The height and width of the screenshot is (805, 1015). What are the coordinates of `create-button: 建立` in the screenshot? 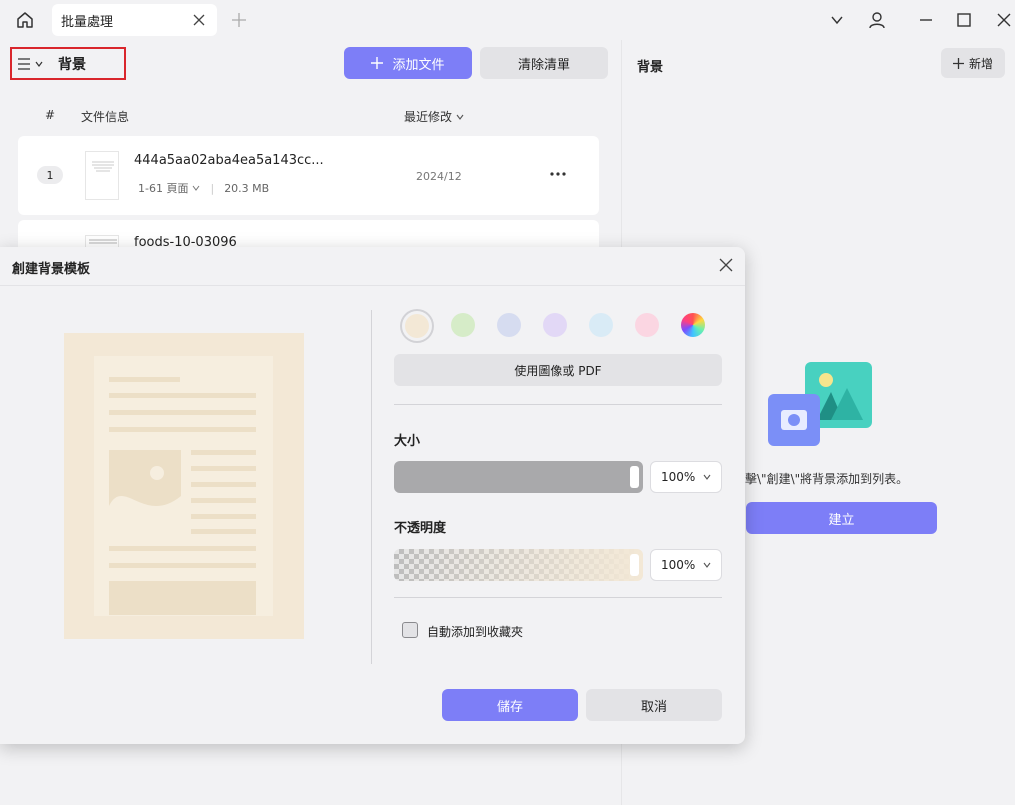 It's located at (841, 518).